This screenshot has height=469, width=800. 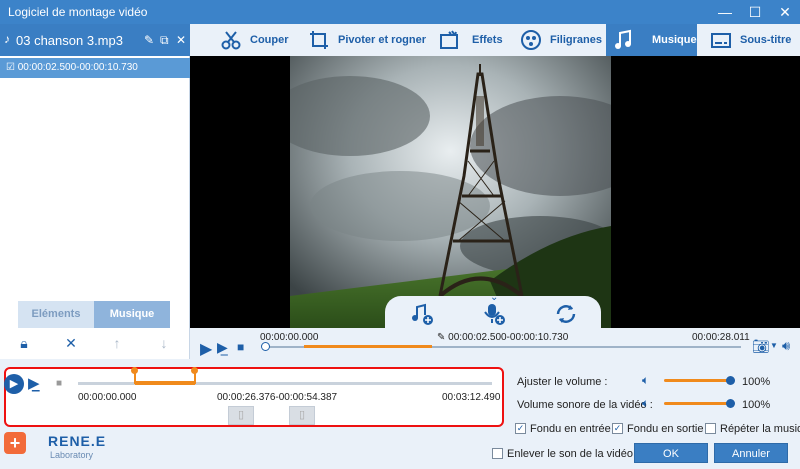 I want to click on cancel-button: Annuler, so click(x=751, y=453).